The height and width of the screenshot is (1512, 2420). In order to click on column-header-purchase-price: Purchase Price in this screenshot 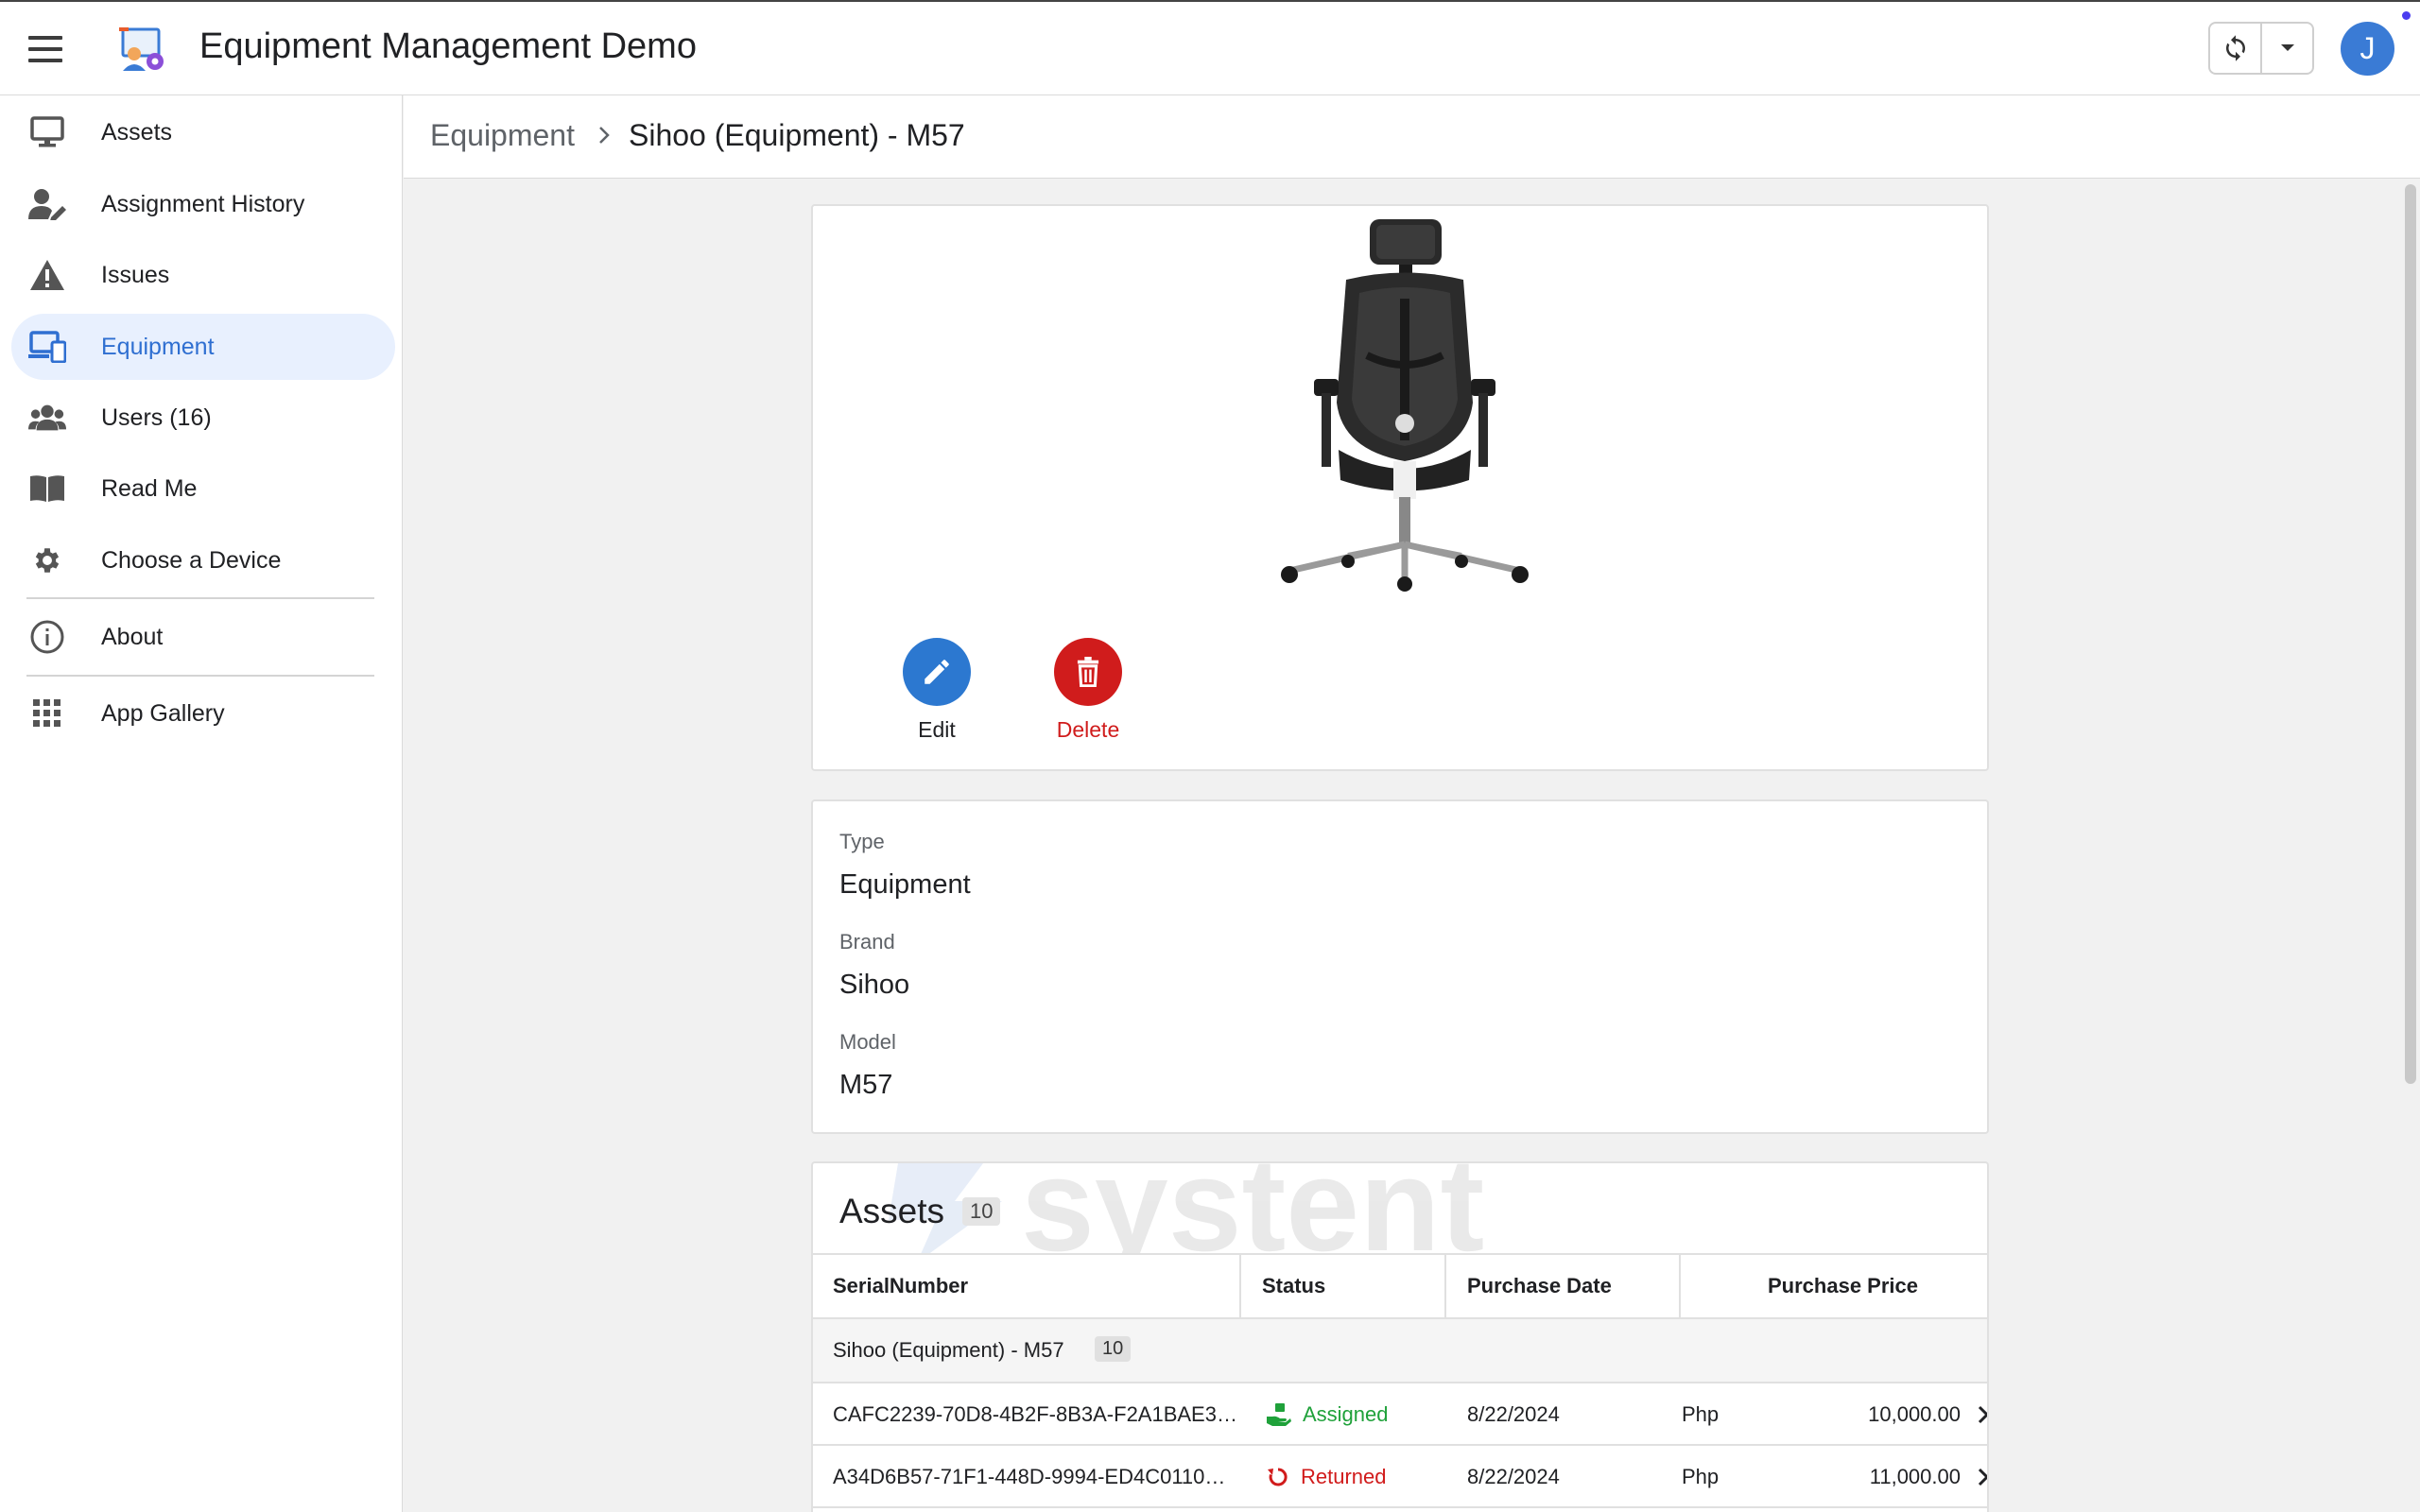, I will do `click(1843, 1286)`.